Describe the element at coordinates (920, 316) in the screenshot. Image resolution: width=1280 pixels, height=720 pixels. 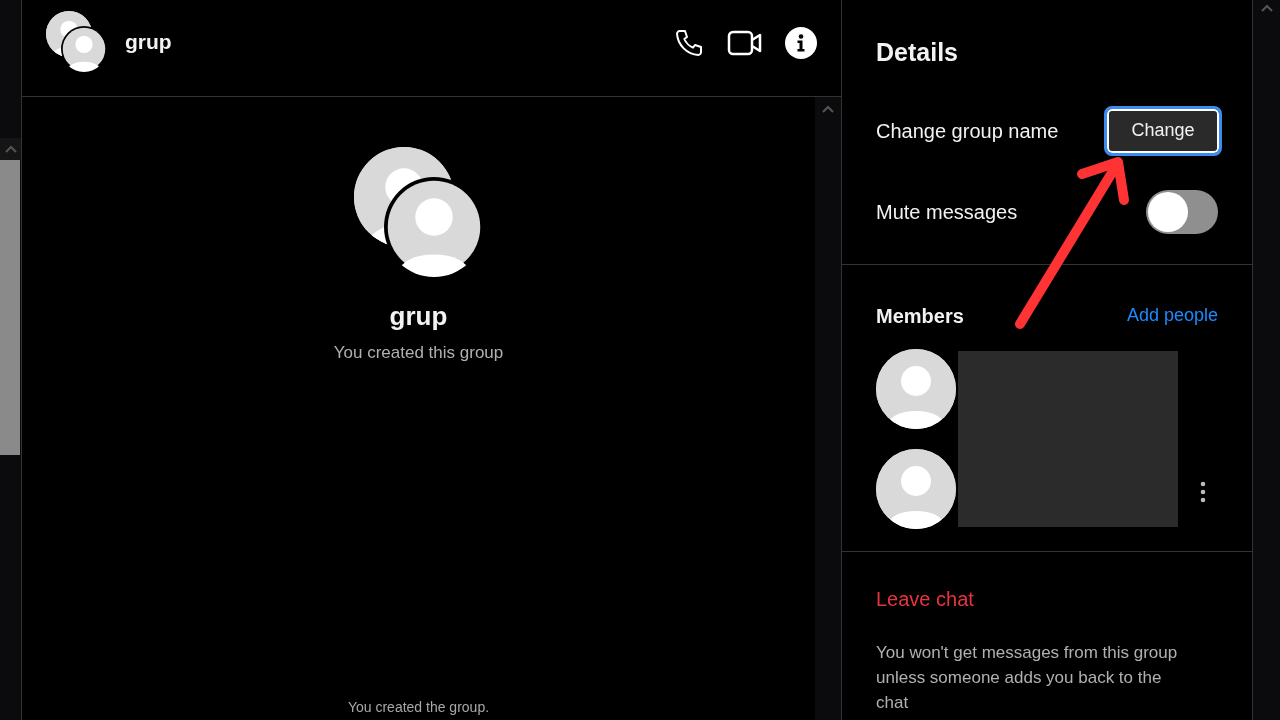
I see `members-title: Members` at that location.